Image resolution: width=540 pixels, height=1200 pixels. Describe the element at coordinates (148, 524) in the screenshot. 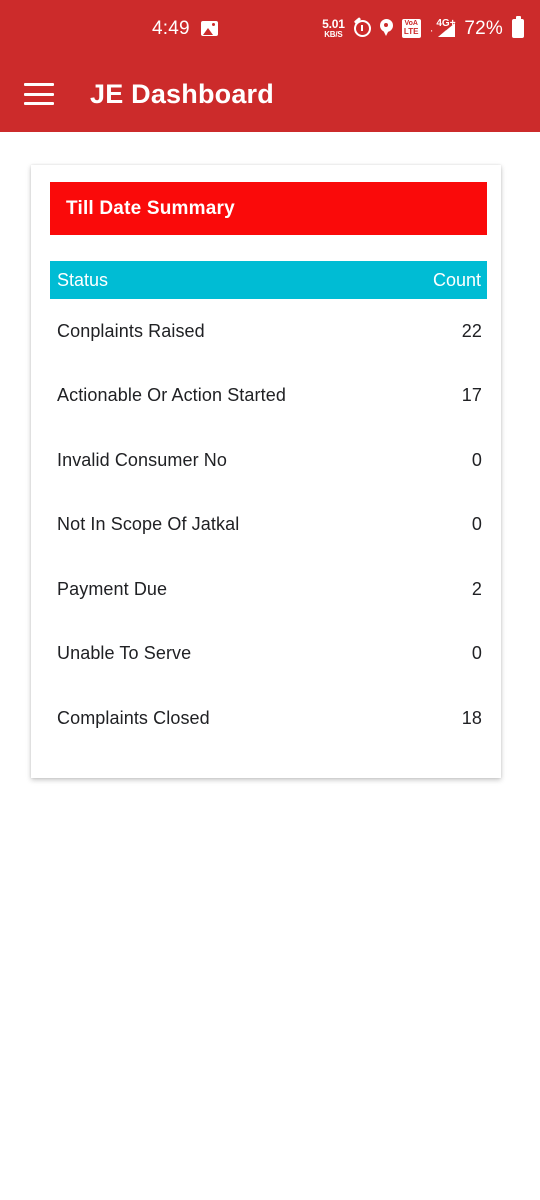

I see `row-label: Not In Scope Of Jatkal` at that location.